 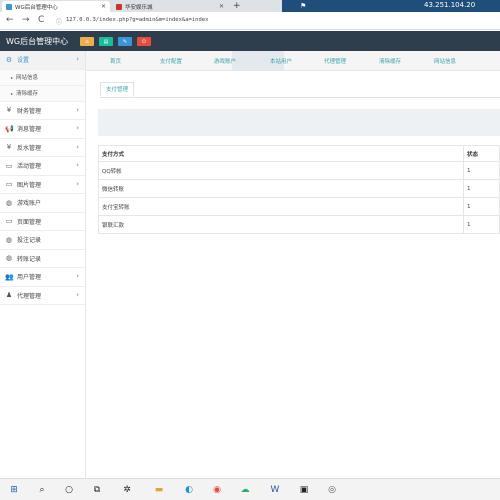 What do you see at coordinates (281, 153) in the screenshot?
I see `column-header: 支付方式` at bounding box center [281, 153].